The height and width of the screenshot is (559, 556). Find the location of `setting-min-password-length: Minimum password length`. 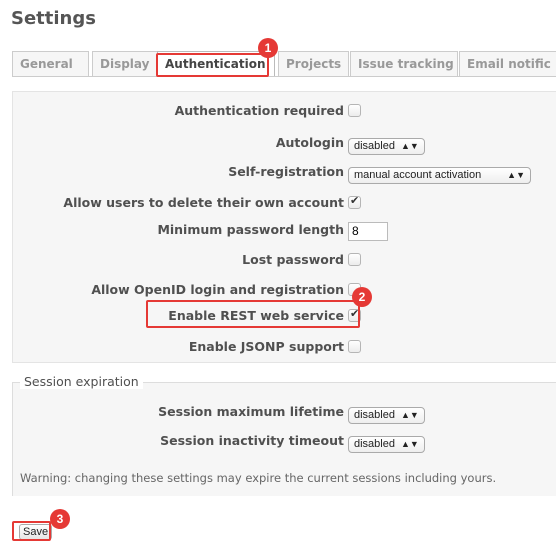

setting-min-password-length: Minimum password length is located at coordinates (284, 229).